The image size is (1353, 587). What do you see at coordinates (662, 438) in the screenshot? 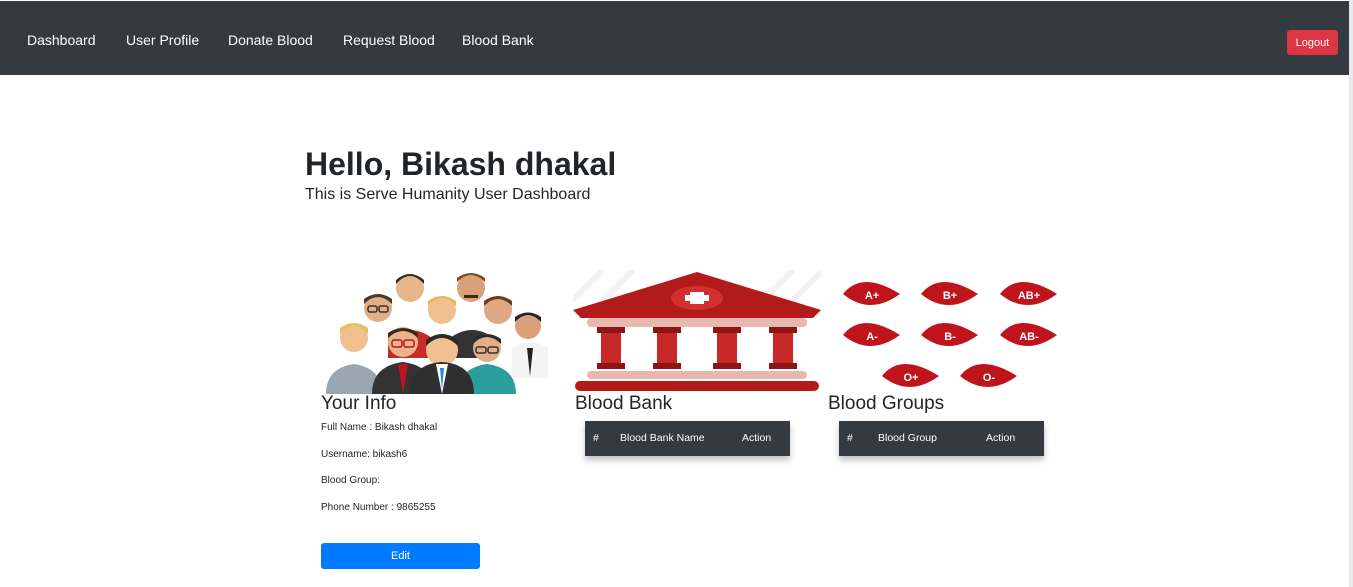
I see `table-header-bank-name: Blood Bank Name` at bounding box center [662, 438].